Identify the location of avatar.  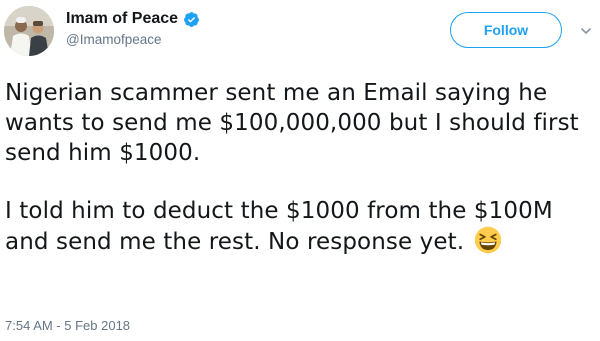
(29, 31).